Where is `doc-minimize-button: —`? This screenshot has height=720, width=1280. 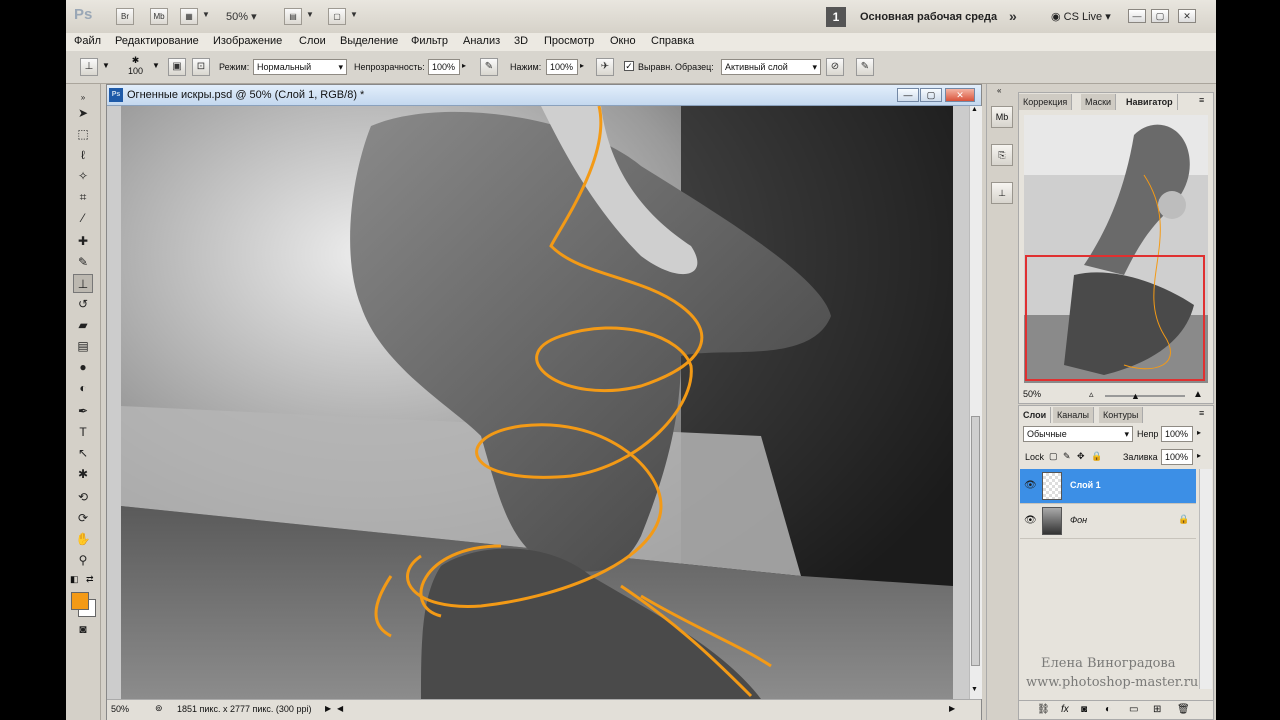
doc-minimize-button: — is located at coordinates (908, 95).